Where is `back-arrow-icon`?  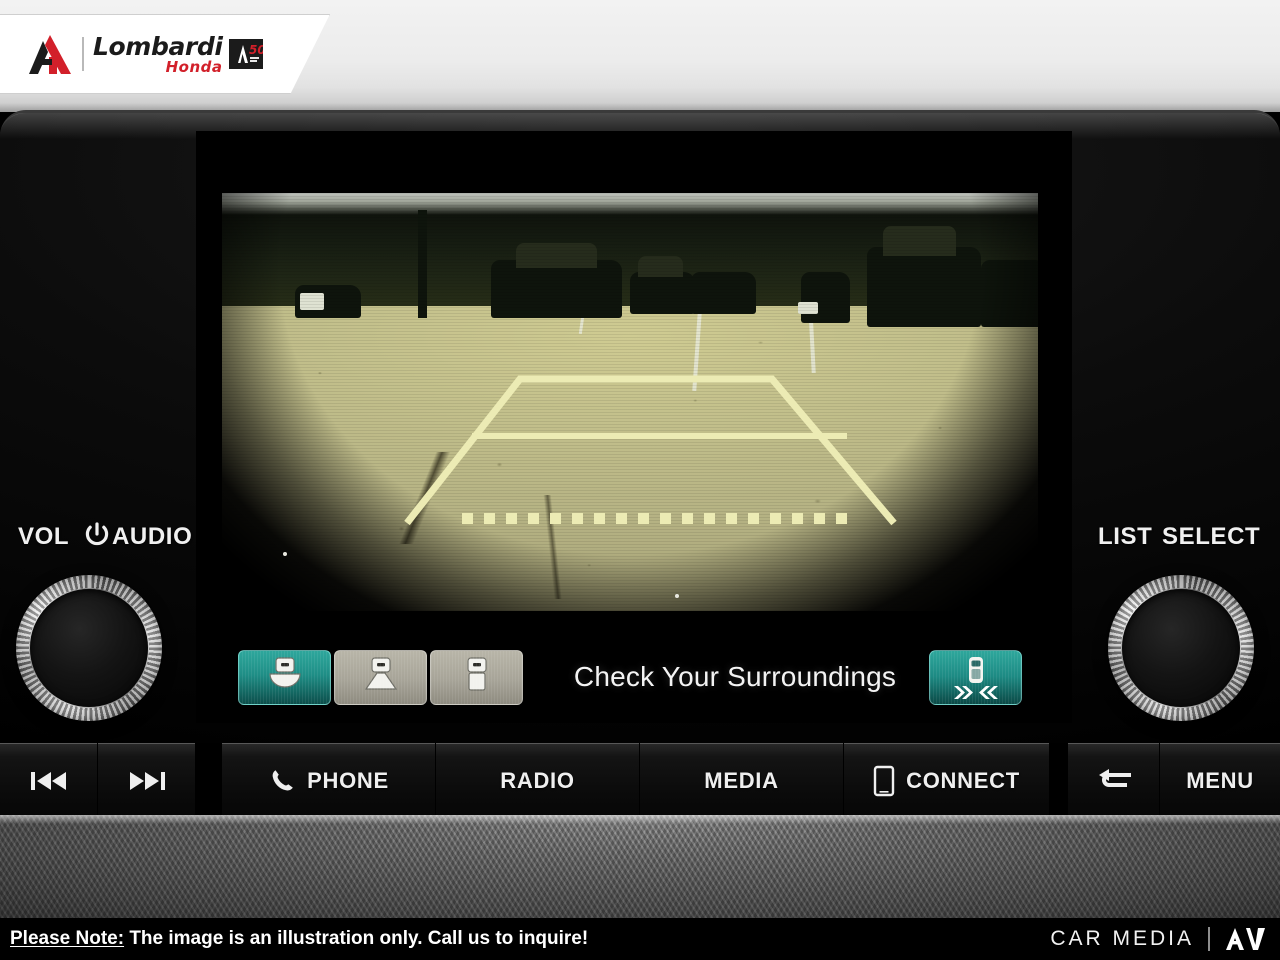 back-arrow-icon is located at coordinates (1114, 777).